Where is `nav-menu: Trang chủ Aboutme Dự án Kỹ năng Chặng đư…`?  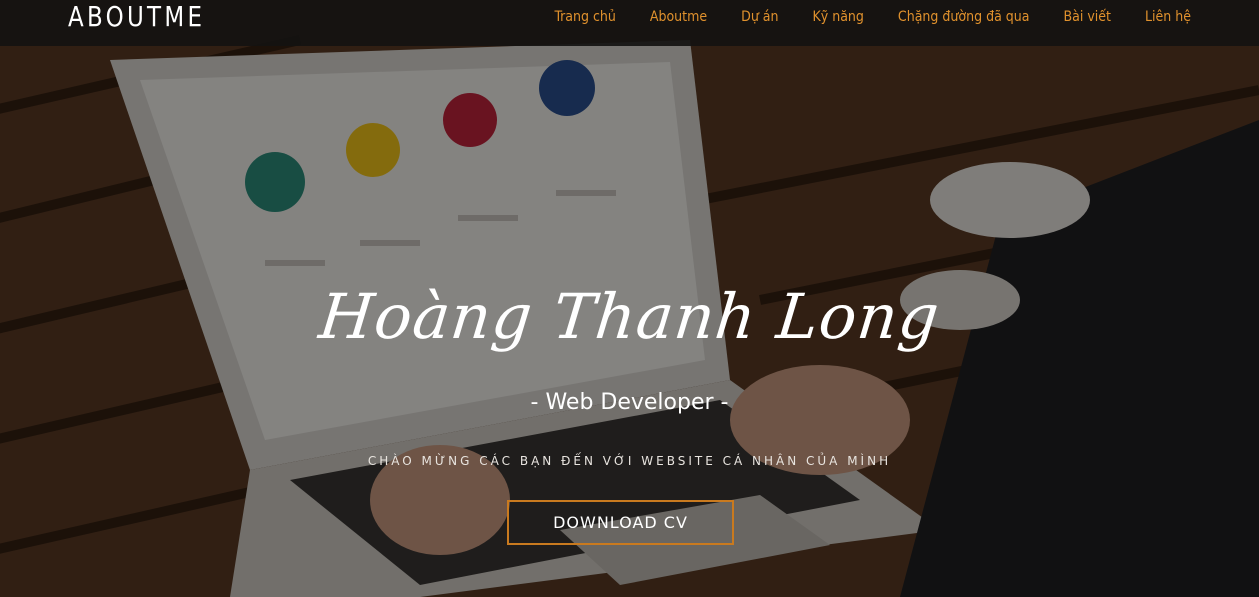 nav-menu: Trang chủ Aboutme Dự án Kỹ năng Chặng đư… is located at coordinates (855, 17).